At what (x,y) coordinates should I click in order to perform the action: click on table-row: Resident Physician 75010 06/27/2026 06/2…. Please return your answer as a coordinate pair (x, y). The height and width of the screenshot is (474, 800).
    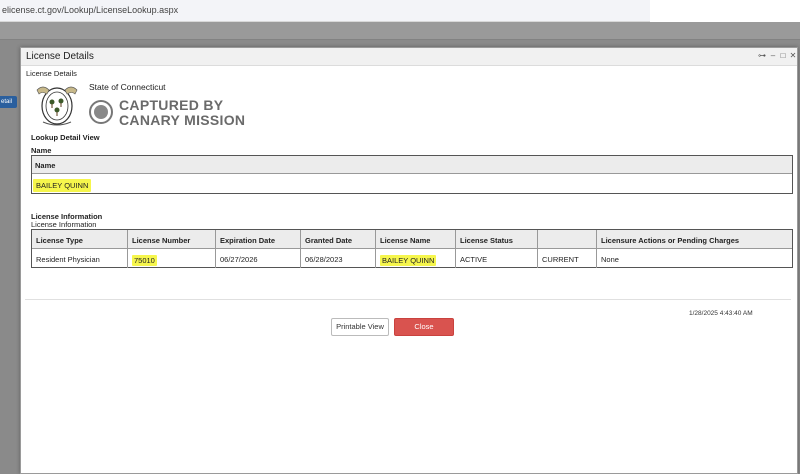
    Looking at the image, I should click on (412, 258).